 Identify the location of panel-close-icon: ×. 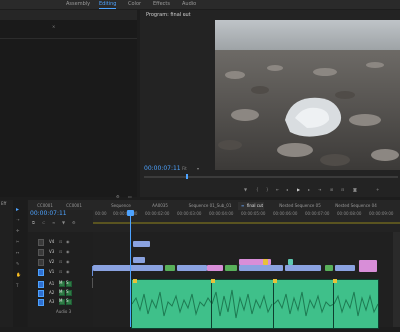
(53, 26).